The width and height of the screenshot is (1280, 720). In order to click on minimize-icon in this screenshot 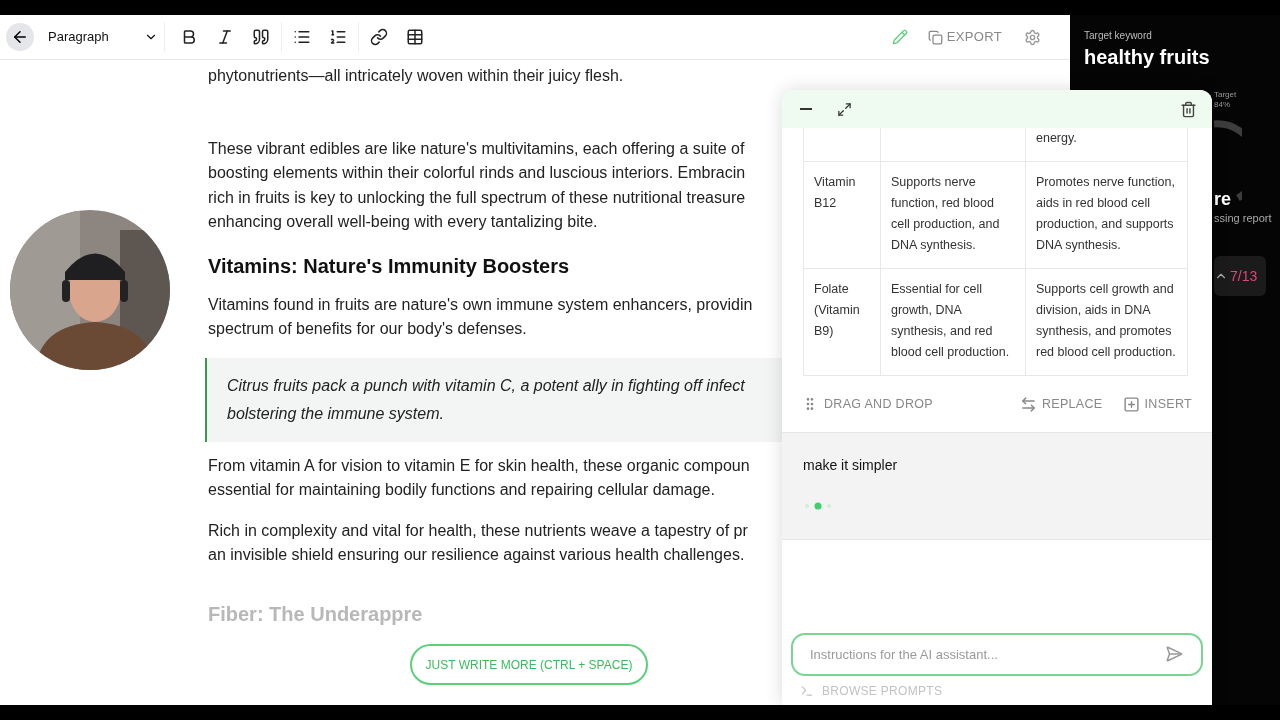, I will do `click(806, 109)`.